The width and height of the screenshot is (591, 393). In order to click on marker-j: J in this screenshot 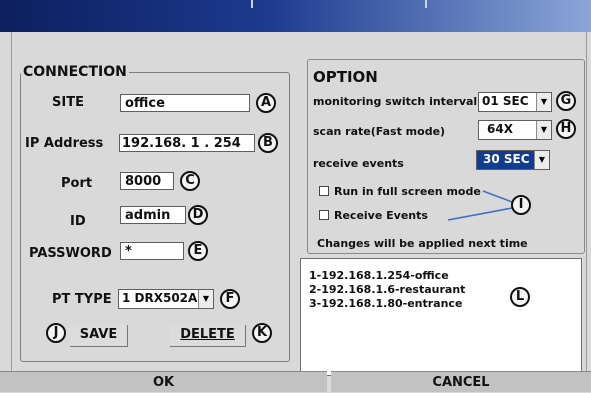, I will do `click(56, 333)`.